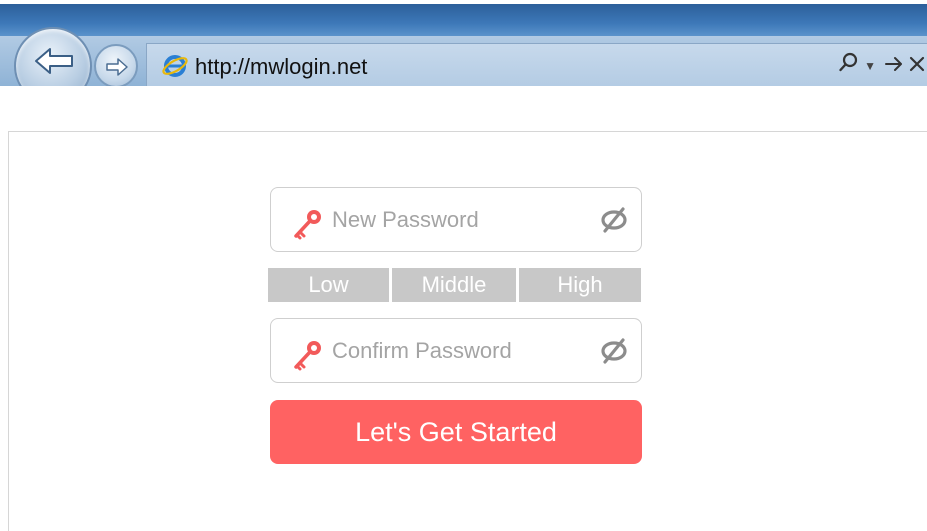  Describe the element at coordinates (870, 66) in the screenshot. I see `dropdown-arrow-icon: ▼` at that location.